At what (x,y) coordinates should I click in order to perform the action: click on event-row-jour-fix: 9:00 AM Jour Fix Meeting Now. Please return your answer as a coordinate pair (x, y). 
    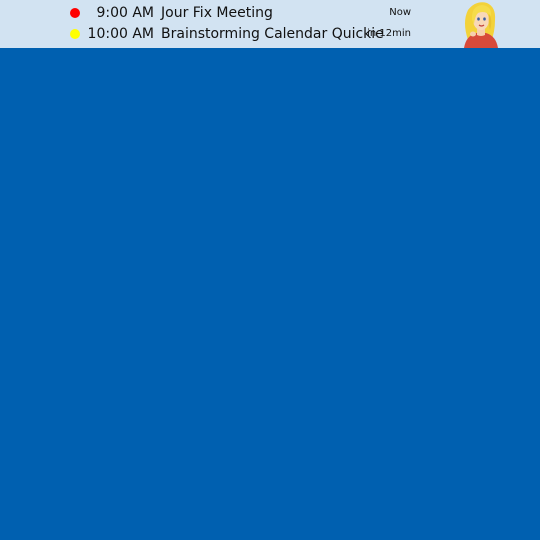
    Looking at the image, I should click on (210, 13).